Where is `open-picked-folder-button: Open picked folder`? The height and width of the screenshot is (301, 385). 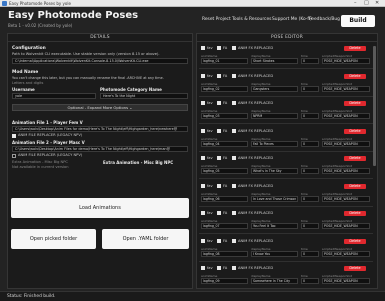
open-picked-folder-button: Open picked folder is located at coordinates (53, 239).